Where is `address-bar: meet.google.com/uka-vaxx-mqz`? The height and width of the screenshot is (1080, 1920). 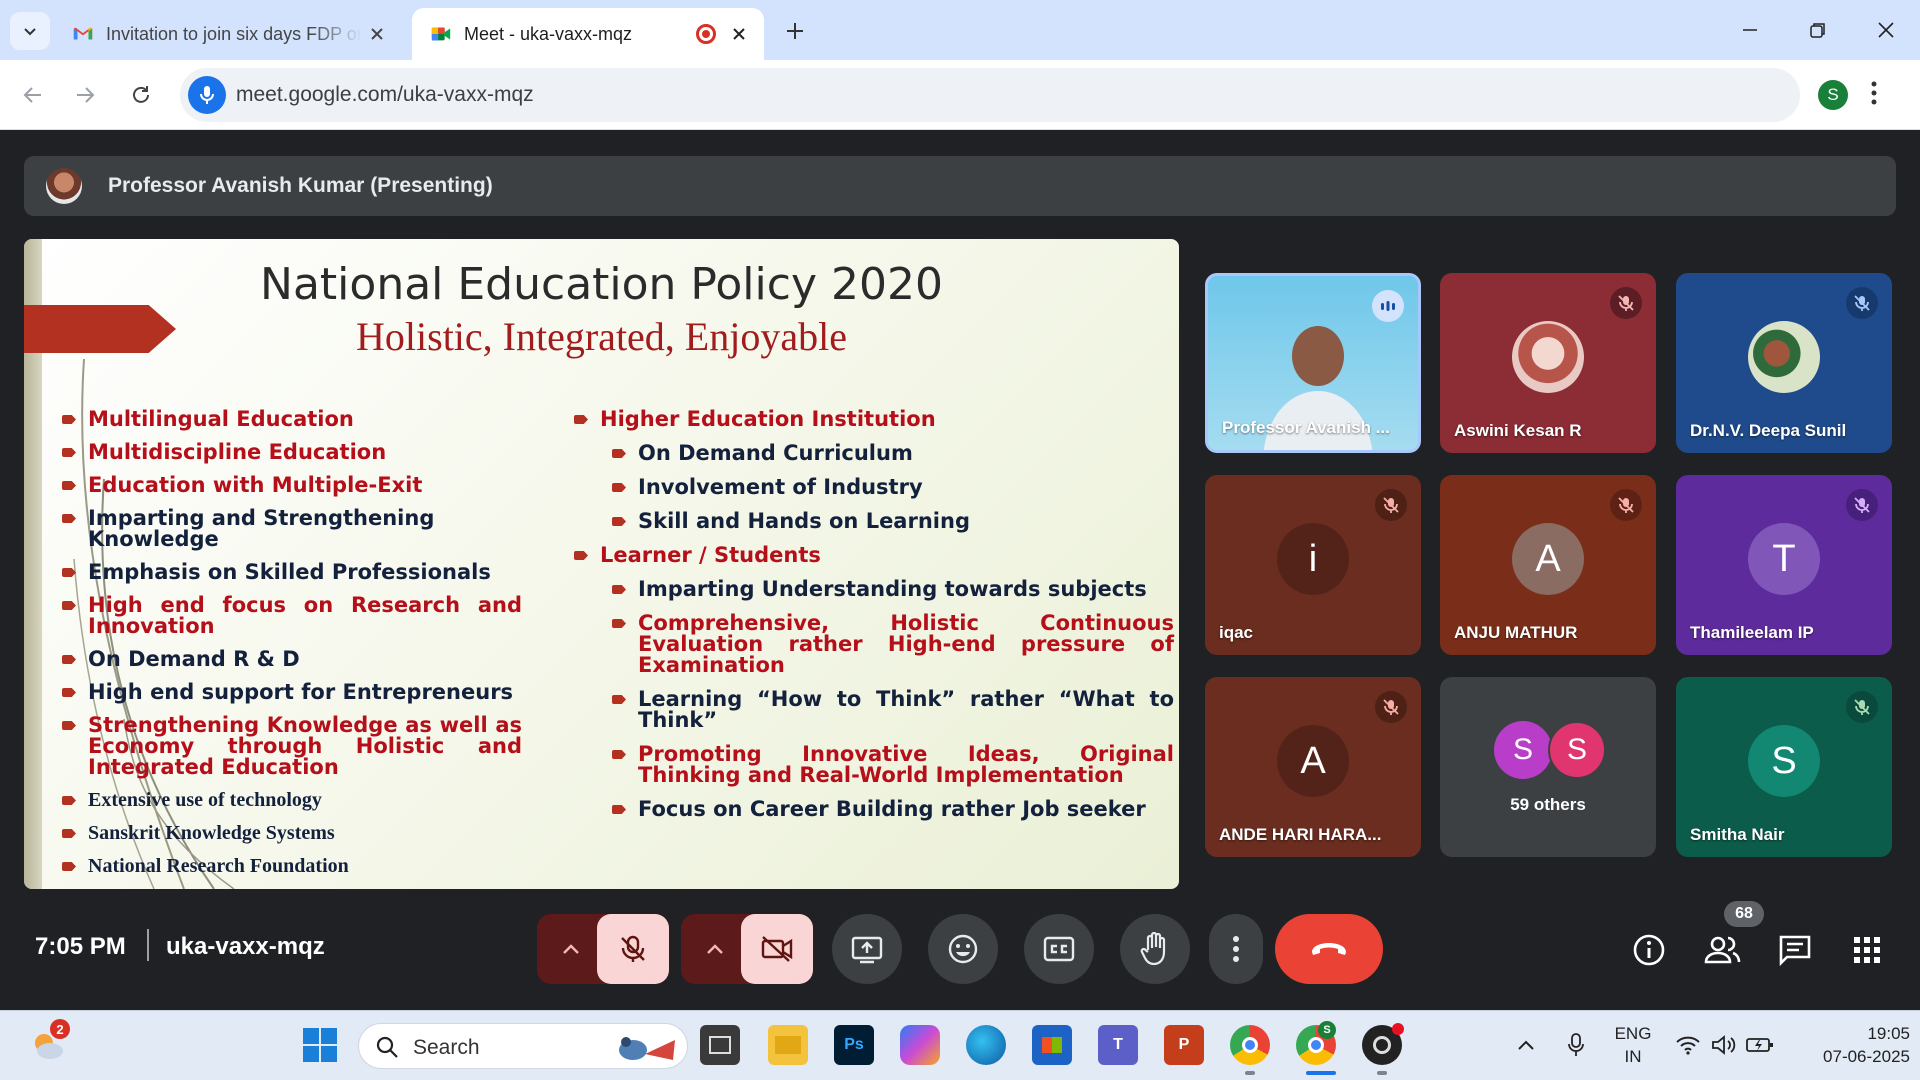
address-bar: meet.google.com/uka-vaxx-mqz is located at coordinates (990, 95).